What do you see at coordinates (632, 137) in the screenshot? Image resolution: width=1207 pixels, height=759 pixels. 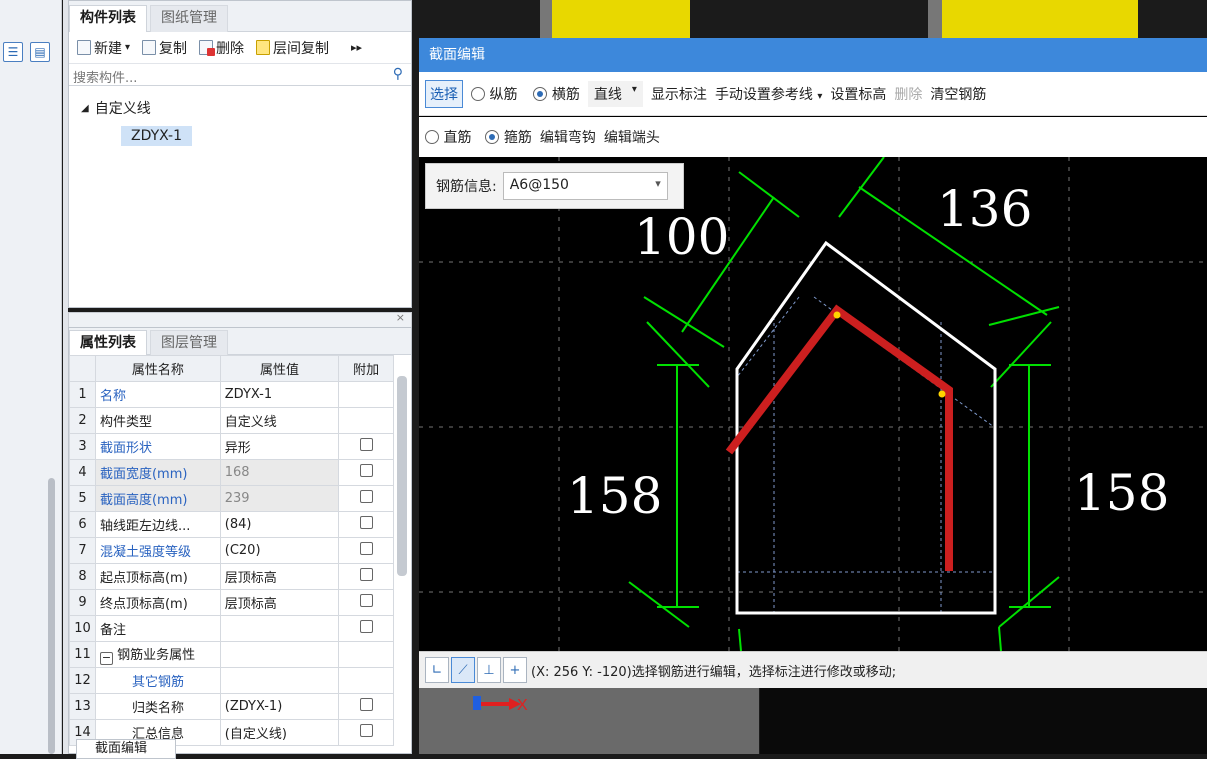 I see `edit-end-button: 编辑端头` at bounding box center [632, 137].